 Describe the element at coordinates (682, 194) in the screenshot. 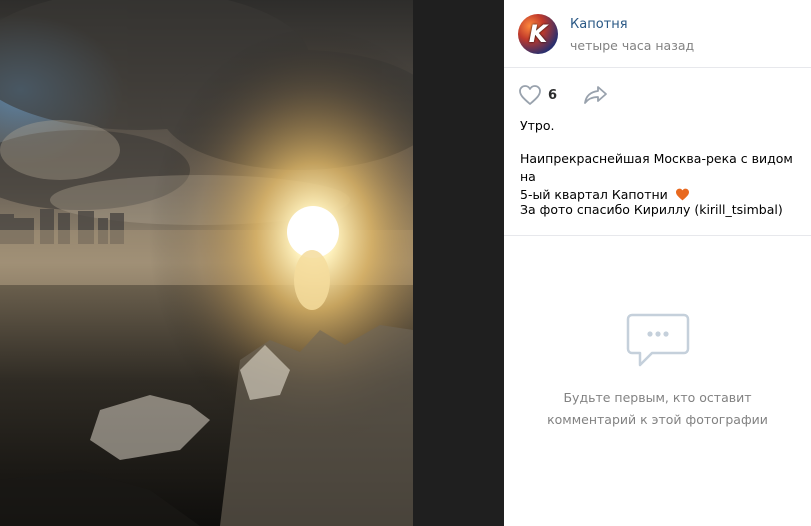

I see `orange-heart-emoji-icon` at that location.